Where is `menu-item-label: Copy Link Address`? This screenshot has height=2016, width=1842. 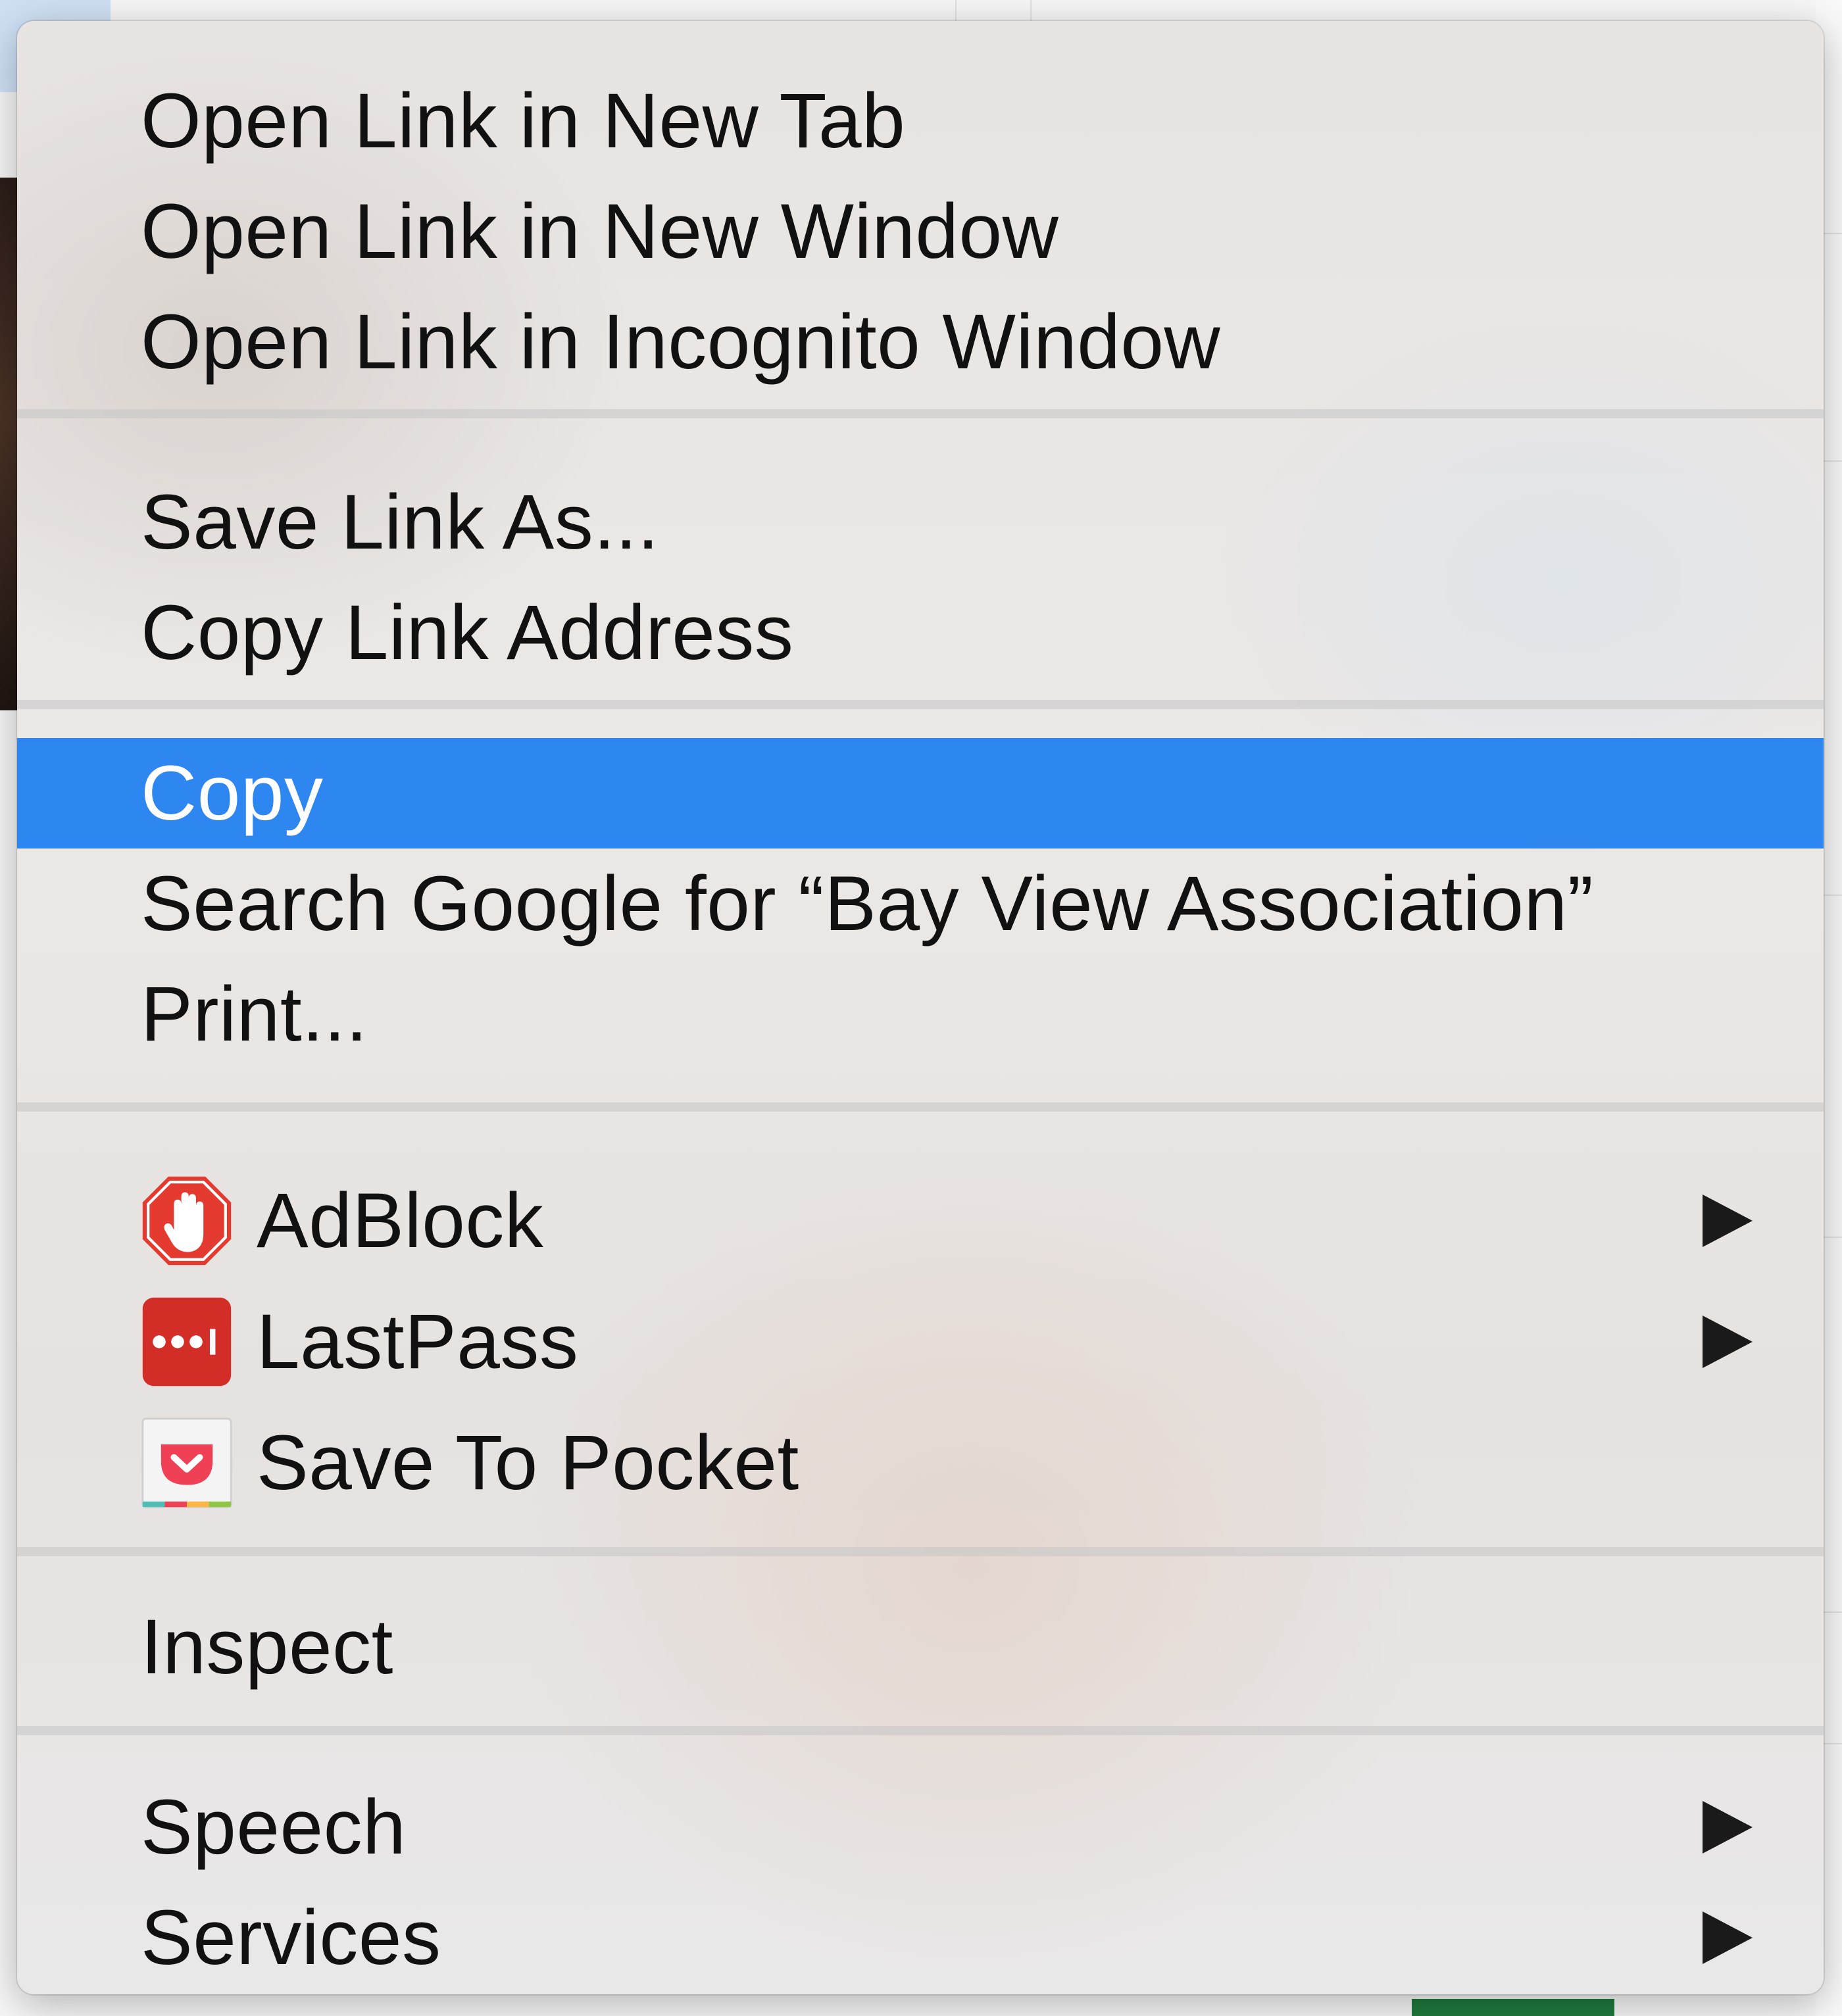
menu-item-label: Copy Link Address is located at coordinates (467, 632).